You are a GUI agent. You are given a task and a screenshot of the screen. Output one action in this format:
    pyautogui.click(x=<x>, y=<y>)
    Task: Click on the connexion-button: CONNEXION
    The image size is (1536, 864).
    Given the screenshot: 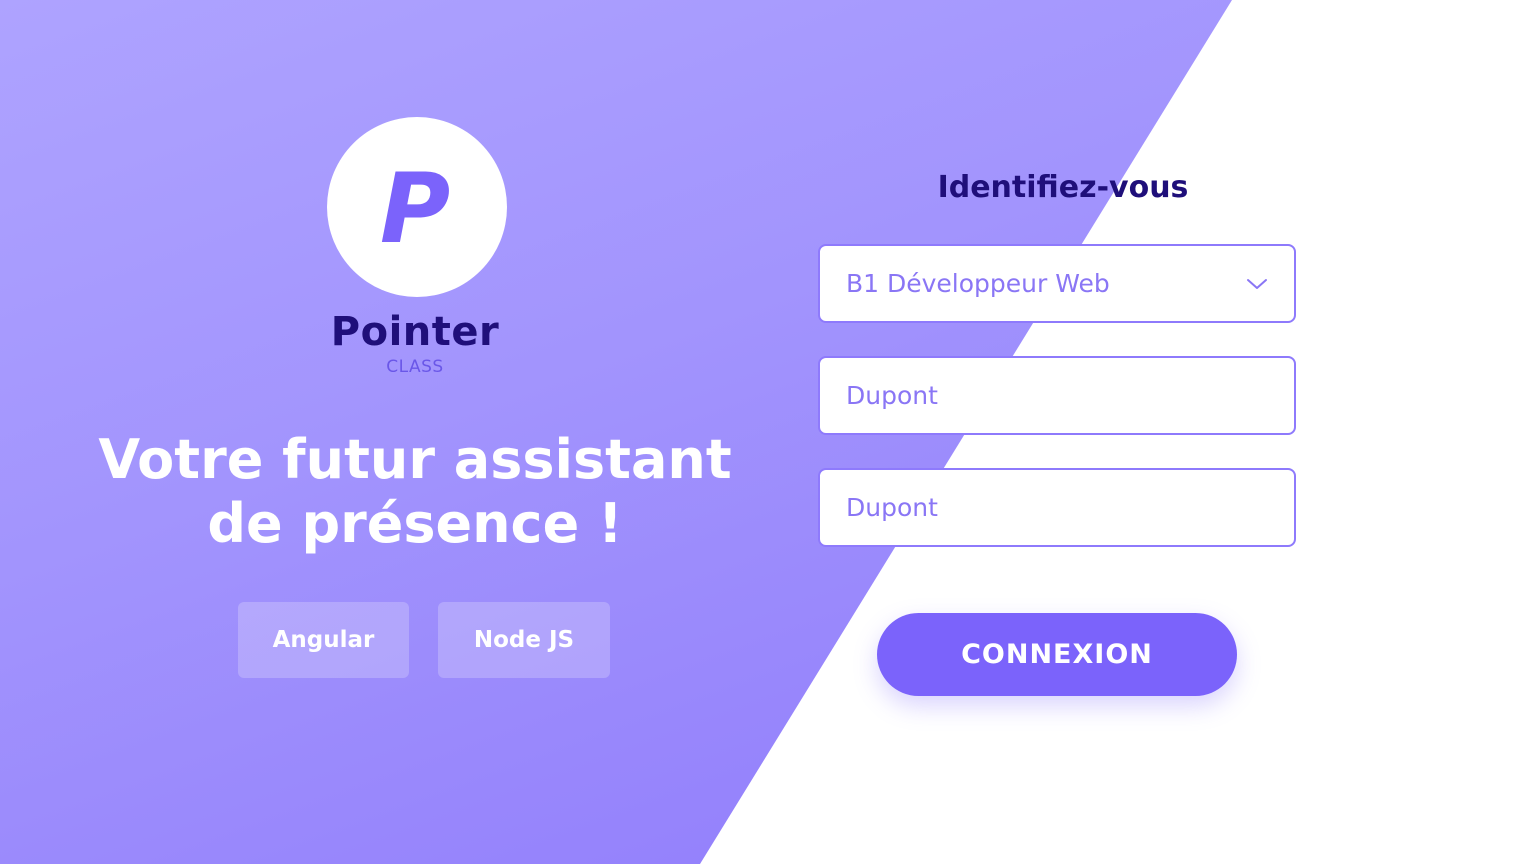 What is the action you would take?
    pyautogui.click(x=1057, y=654)
    